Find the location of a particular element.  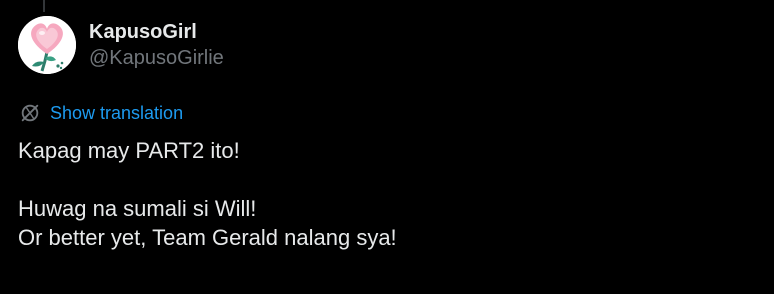

tweet-text-line-4: Or better yet, Team Gerald nalang sya! is located at coordinates (207, 237).